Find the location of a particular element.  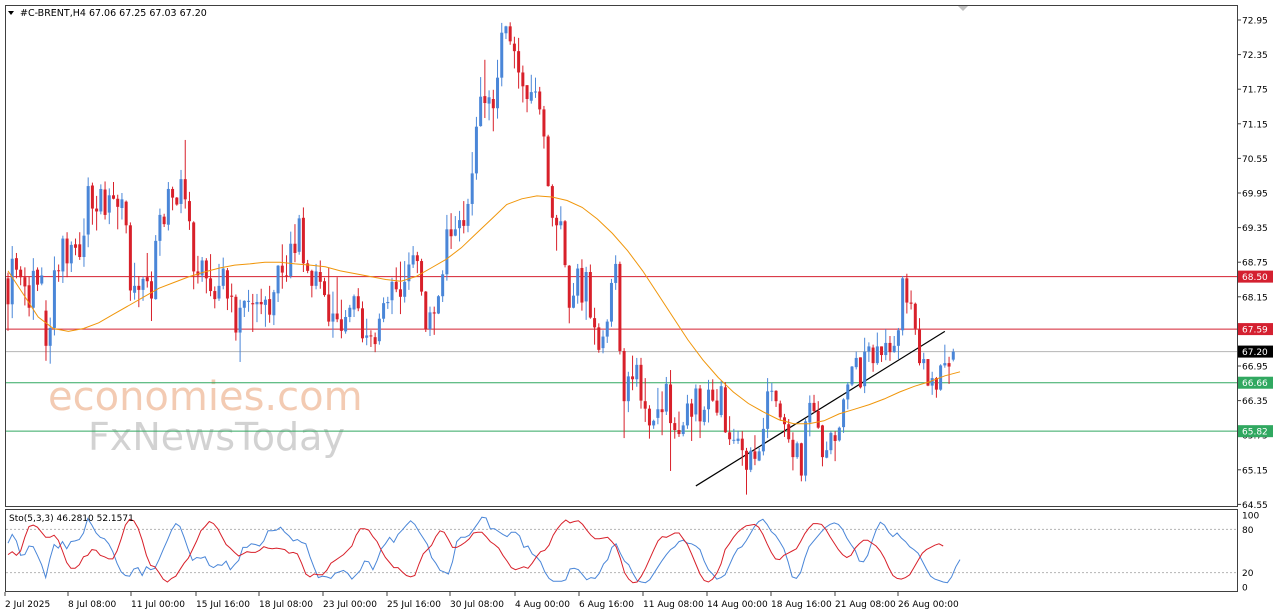

time-tick-label: 15 Jul 16:00 is located at coordinates (223, 605).